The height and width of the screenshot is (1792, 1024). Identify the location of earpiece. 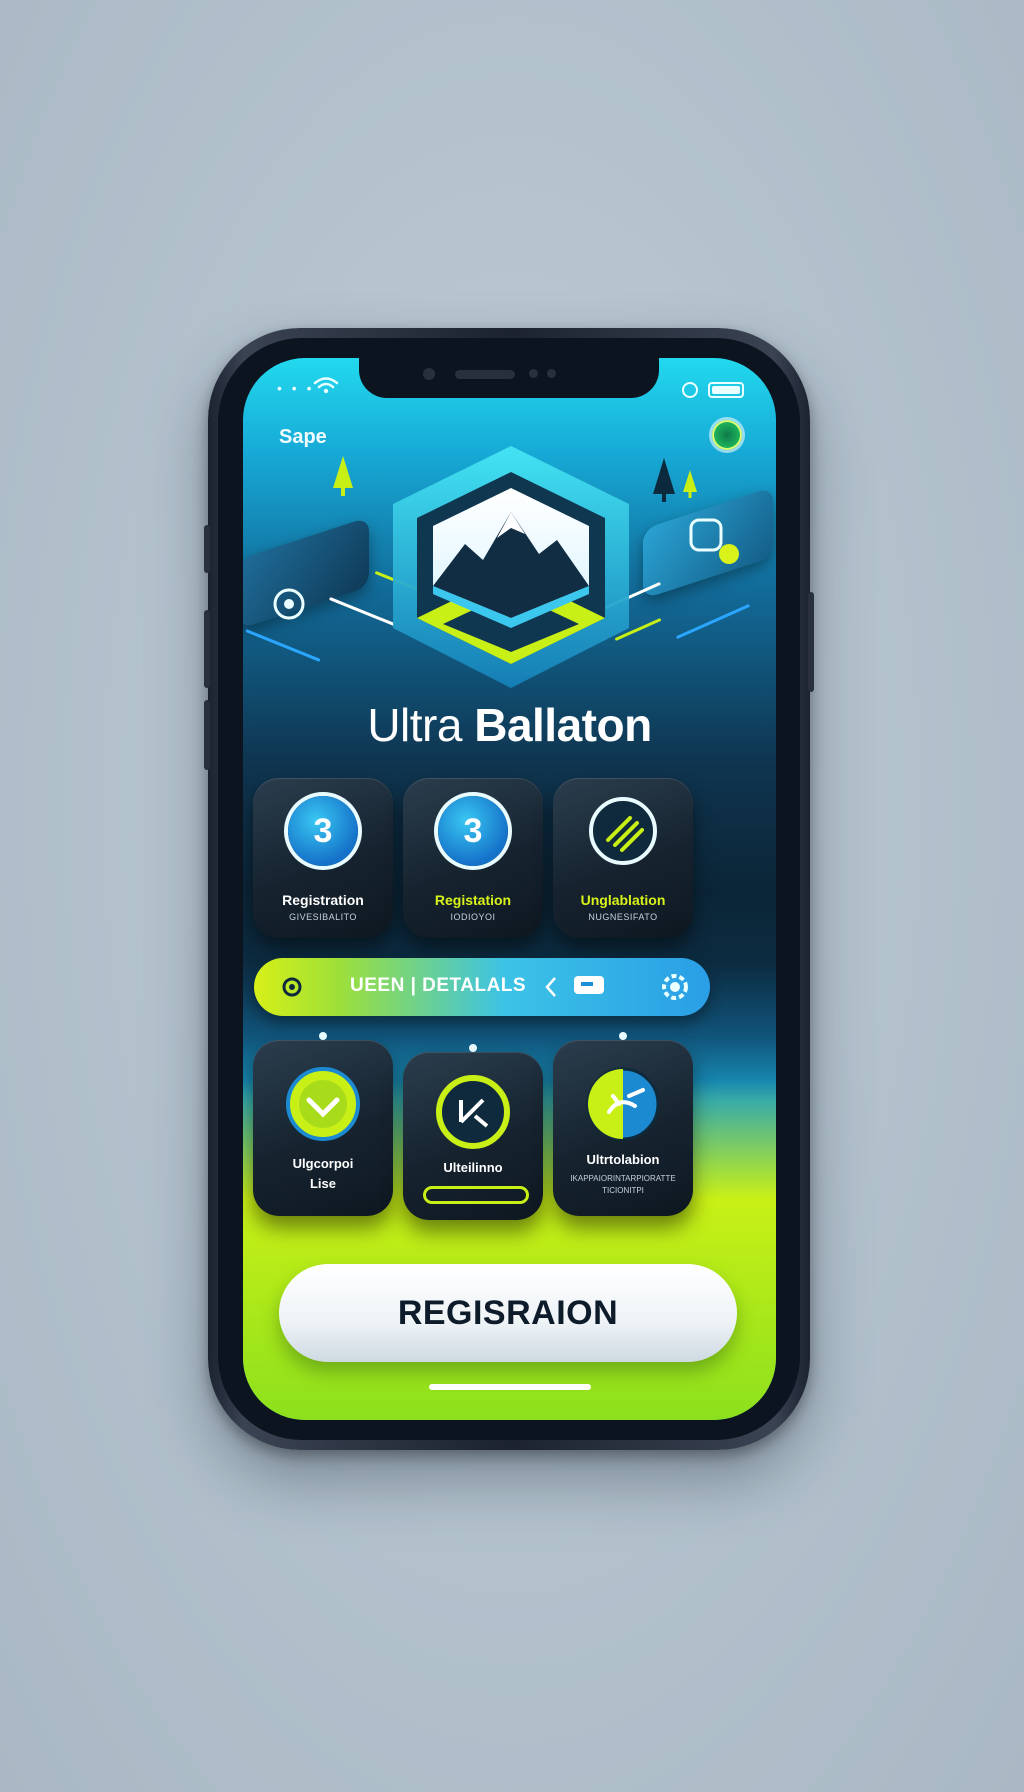
(485, 374).